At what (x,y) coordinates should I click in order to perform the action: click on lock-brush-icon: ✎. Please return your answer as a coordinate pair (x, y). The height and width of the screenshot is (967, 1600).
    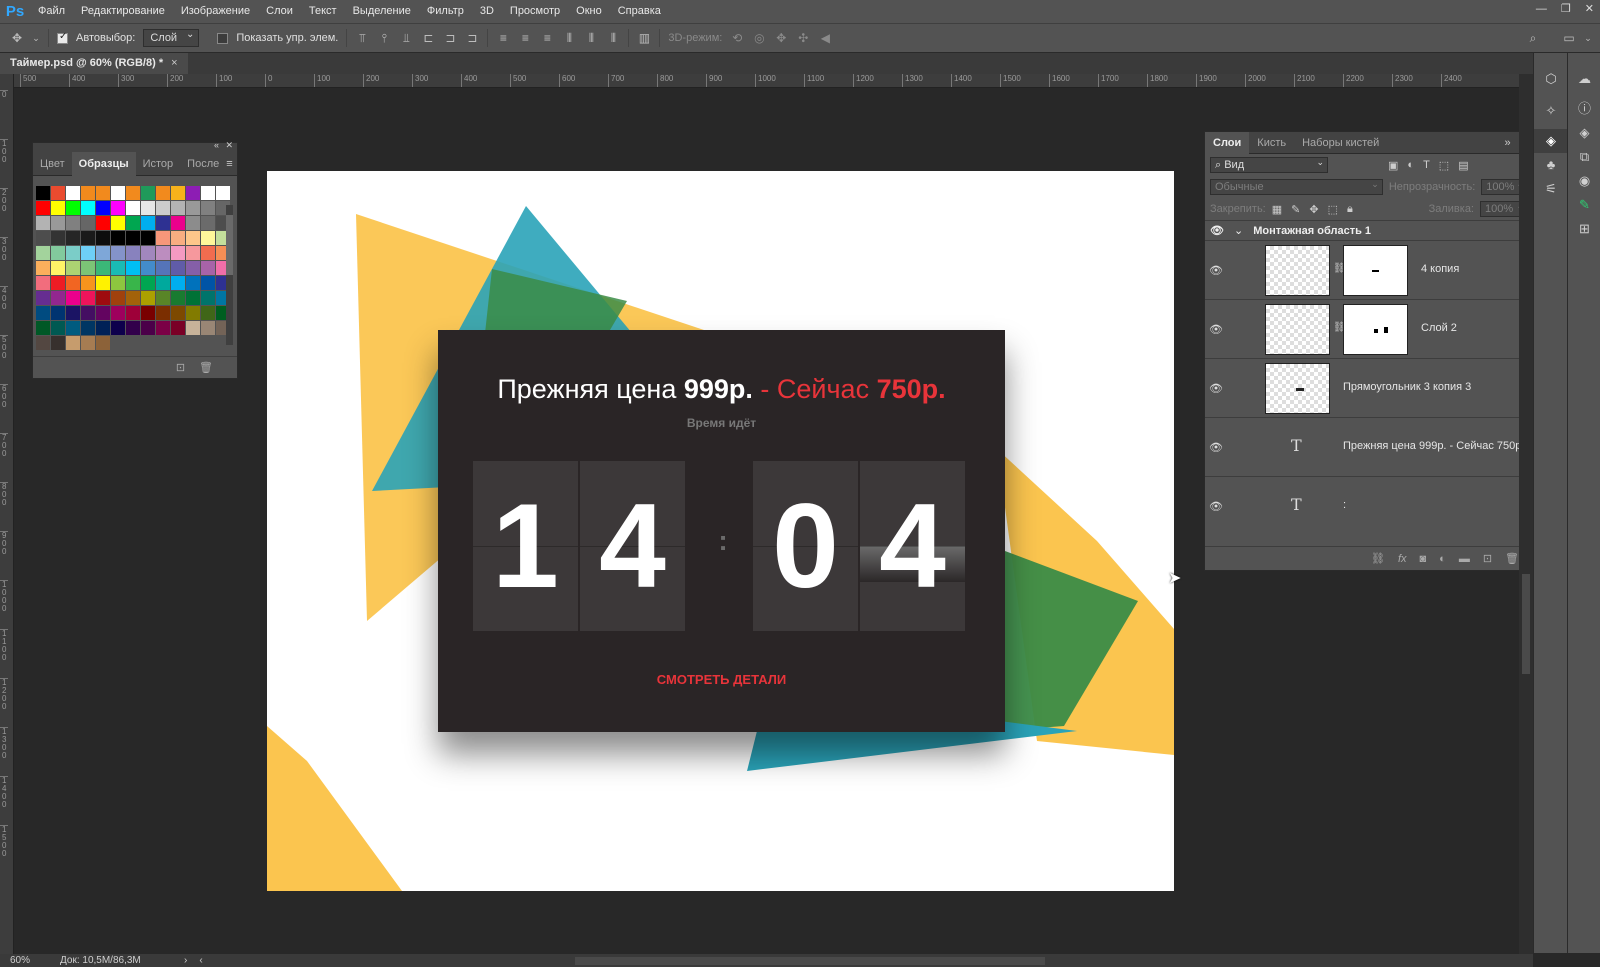
    Looking at the image, I should click on (1295, 209).